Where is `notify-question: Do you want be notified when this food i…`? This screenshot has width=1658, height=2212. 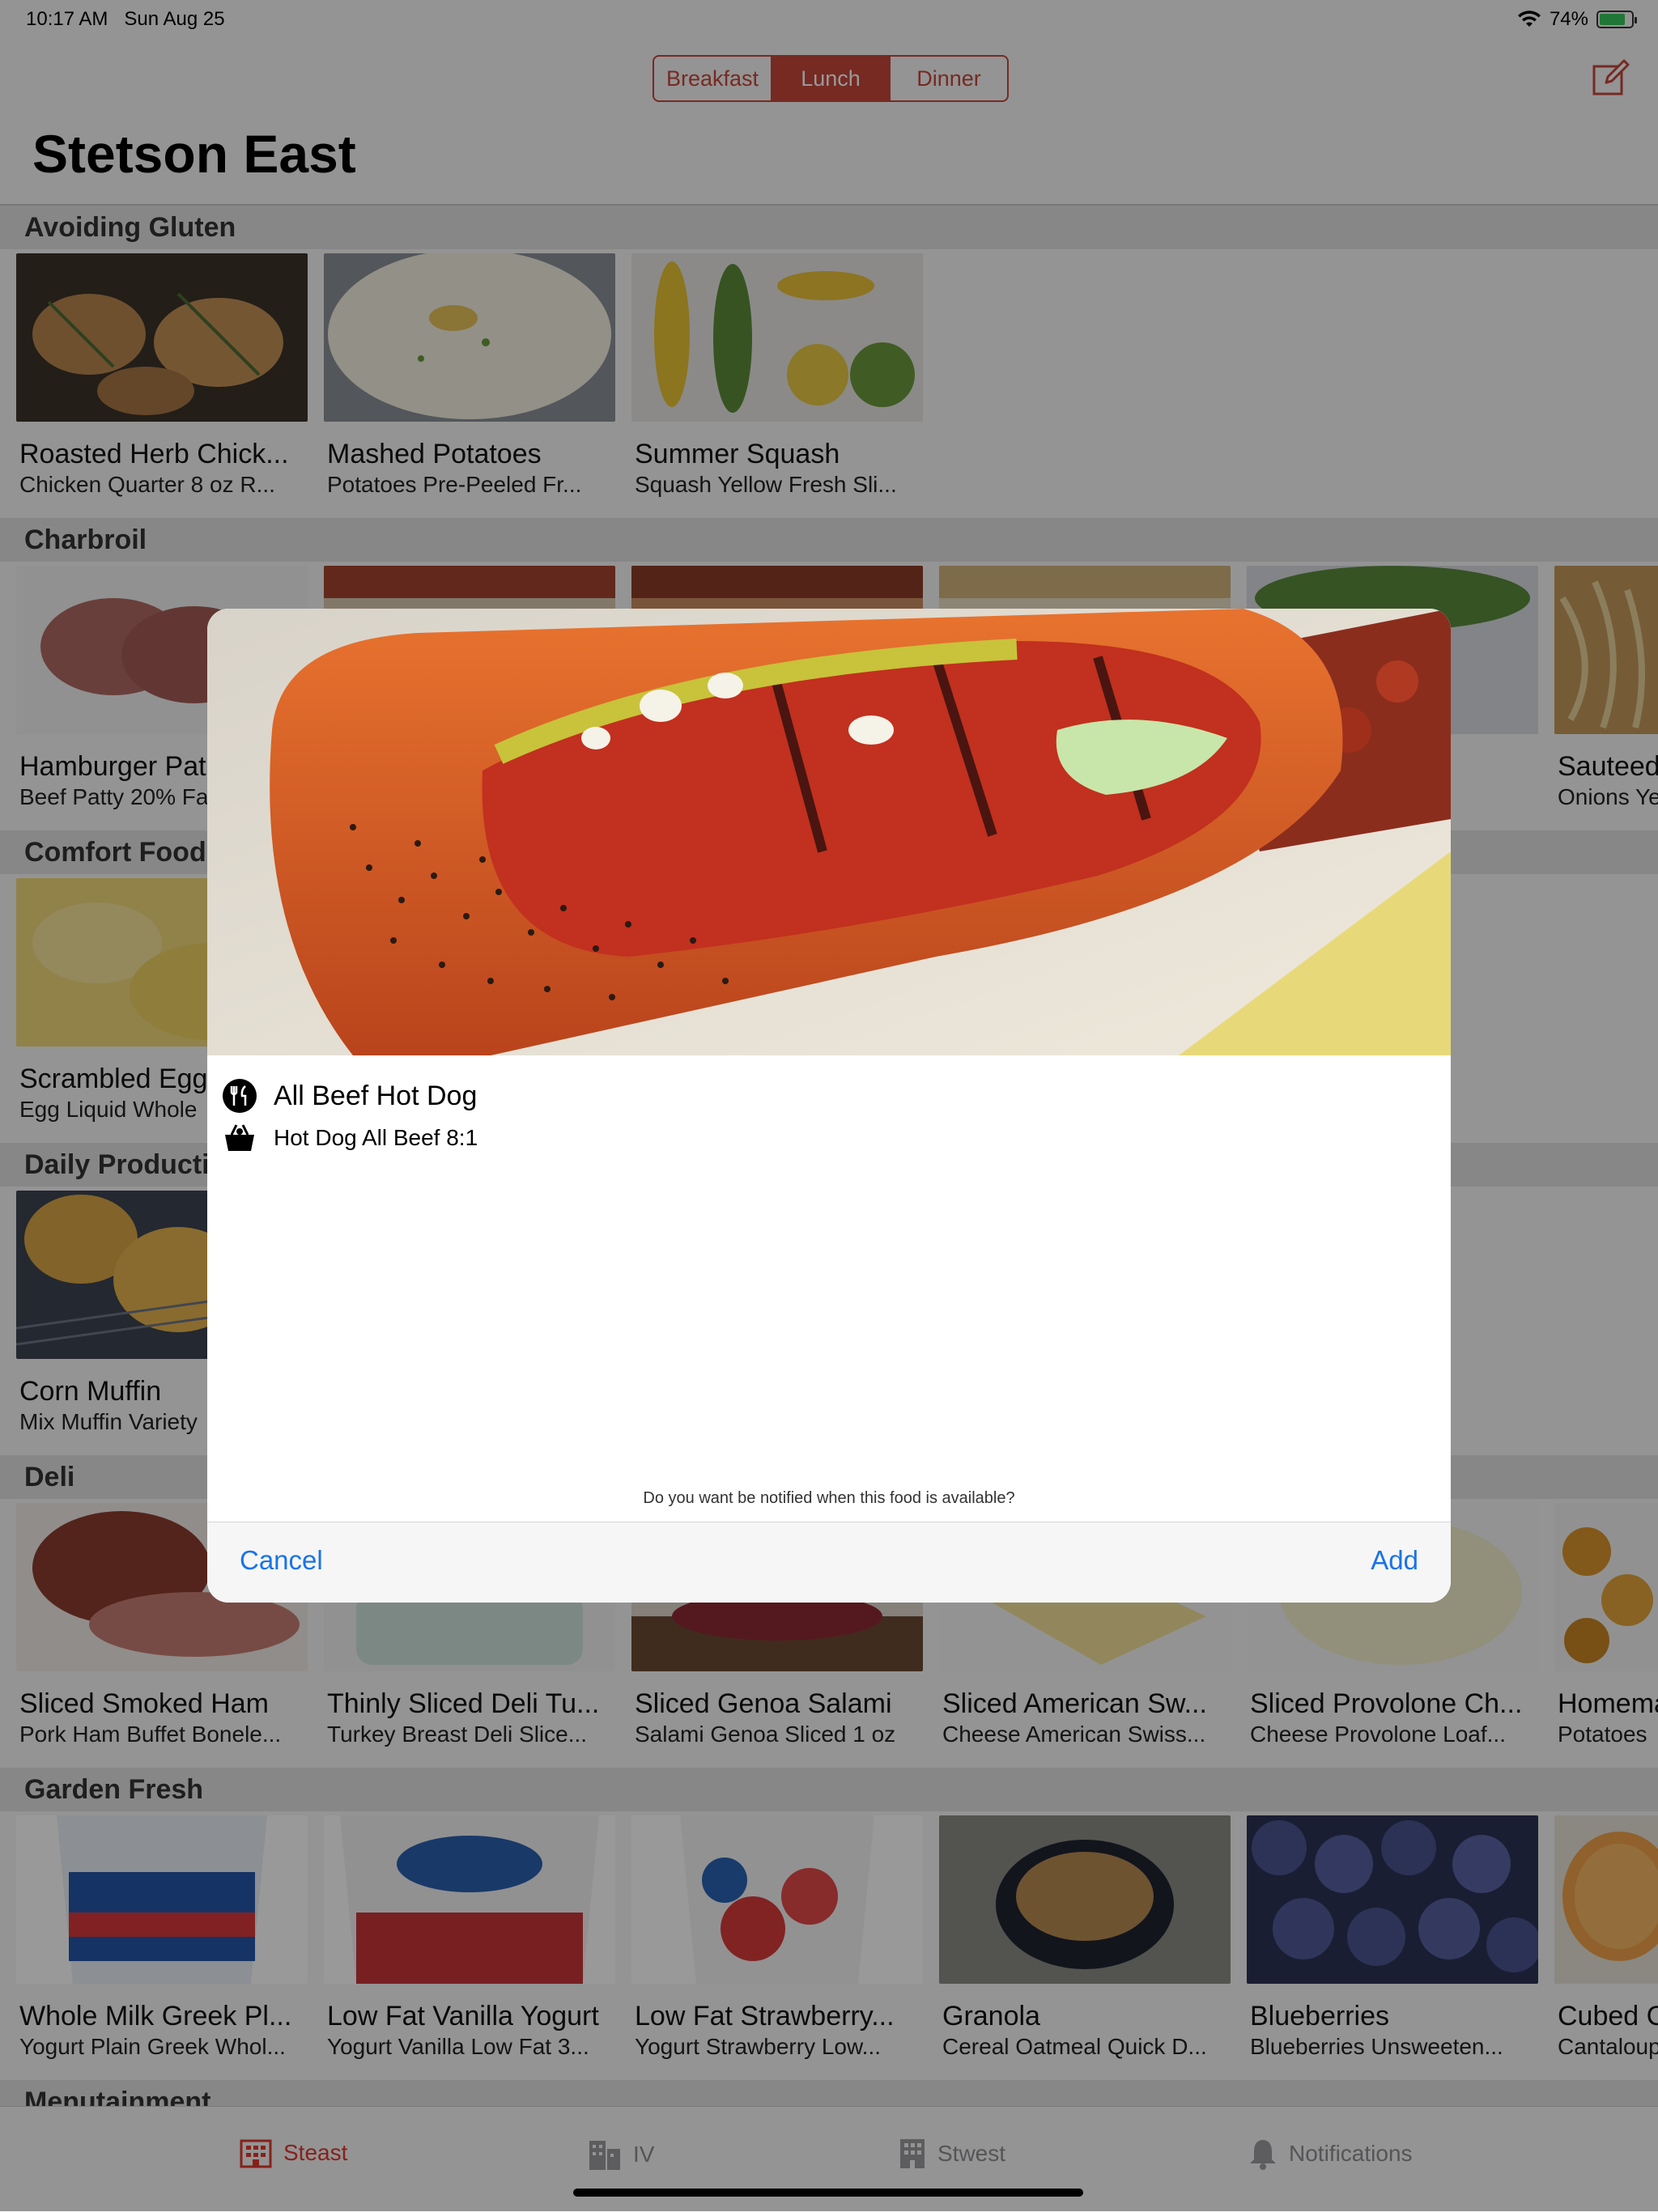
notify-question: Do you want be notified when this food i… is located at coordinates (829, 1498).